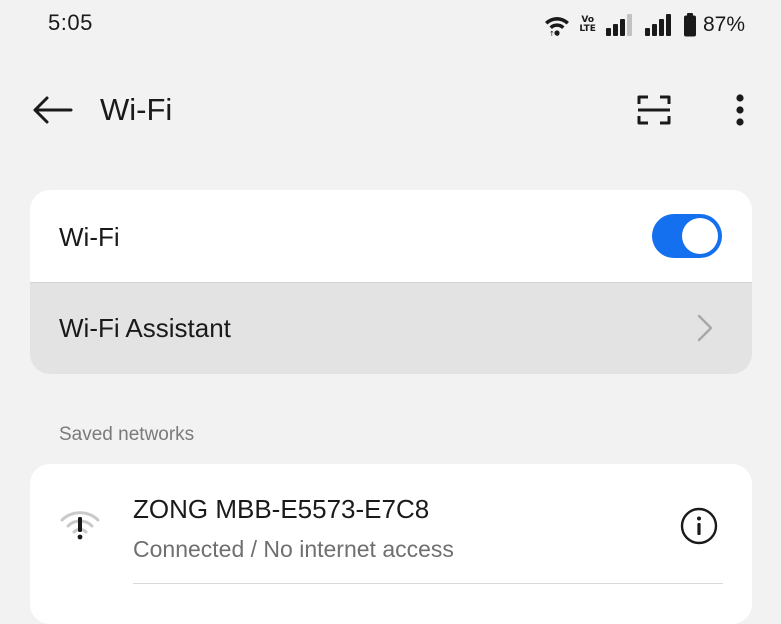 This screenshot has height=624, width=781. I want to click on volte-icon: Vo LTE, so click(587, 25).